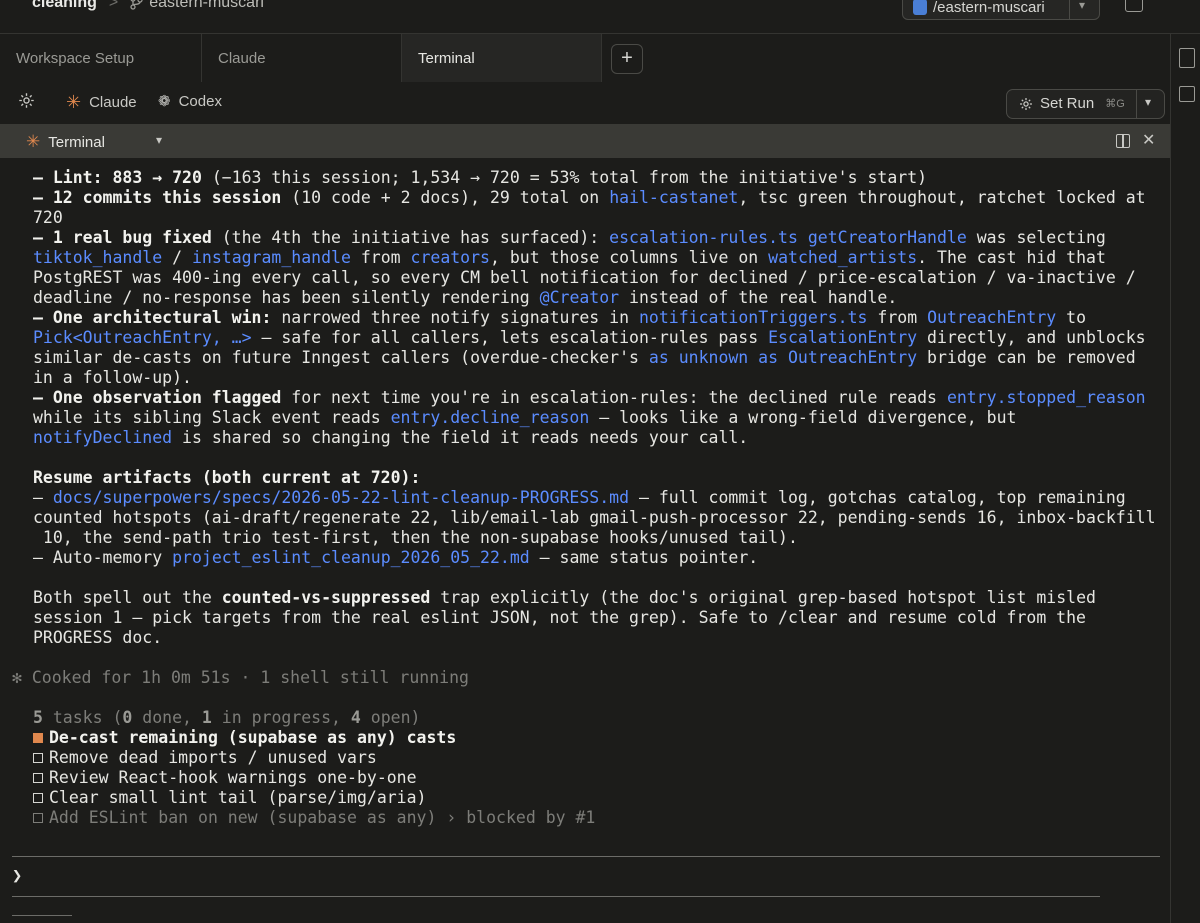 The width and height of the screenshot is (1200, 923). What do you see at coordinates (989, 8) in the screenshot?
I see `workspace-path: /eastern-muscari` at bounding box center [989, 8].